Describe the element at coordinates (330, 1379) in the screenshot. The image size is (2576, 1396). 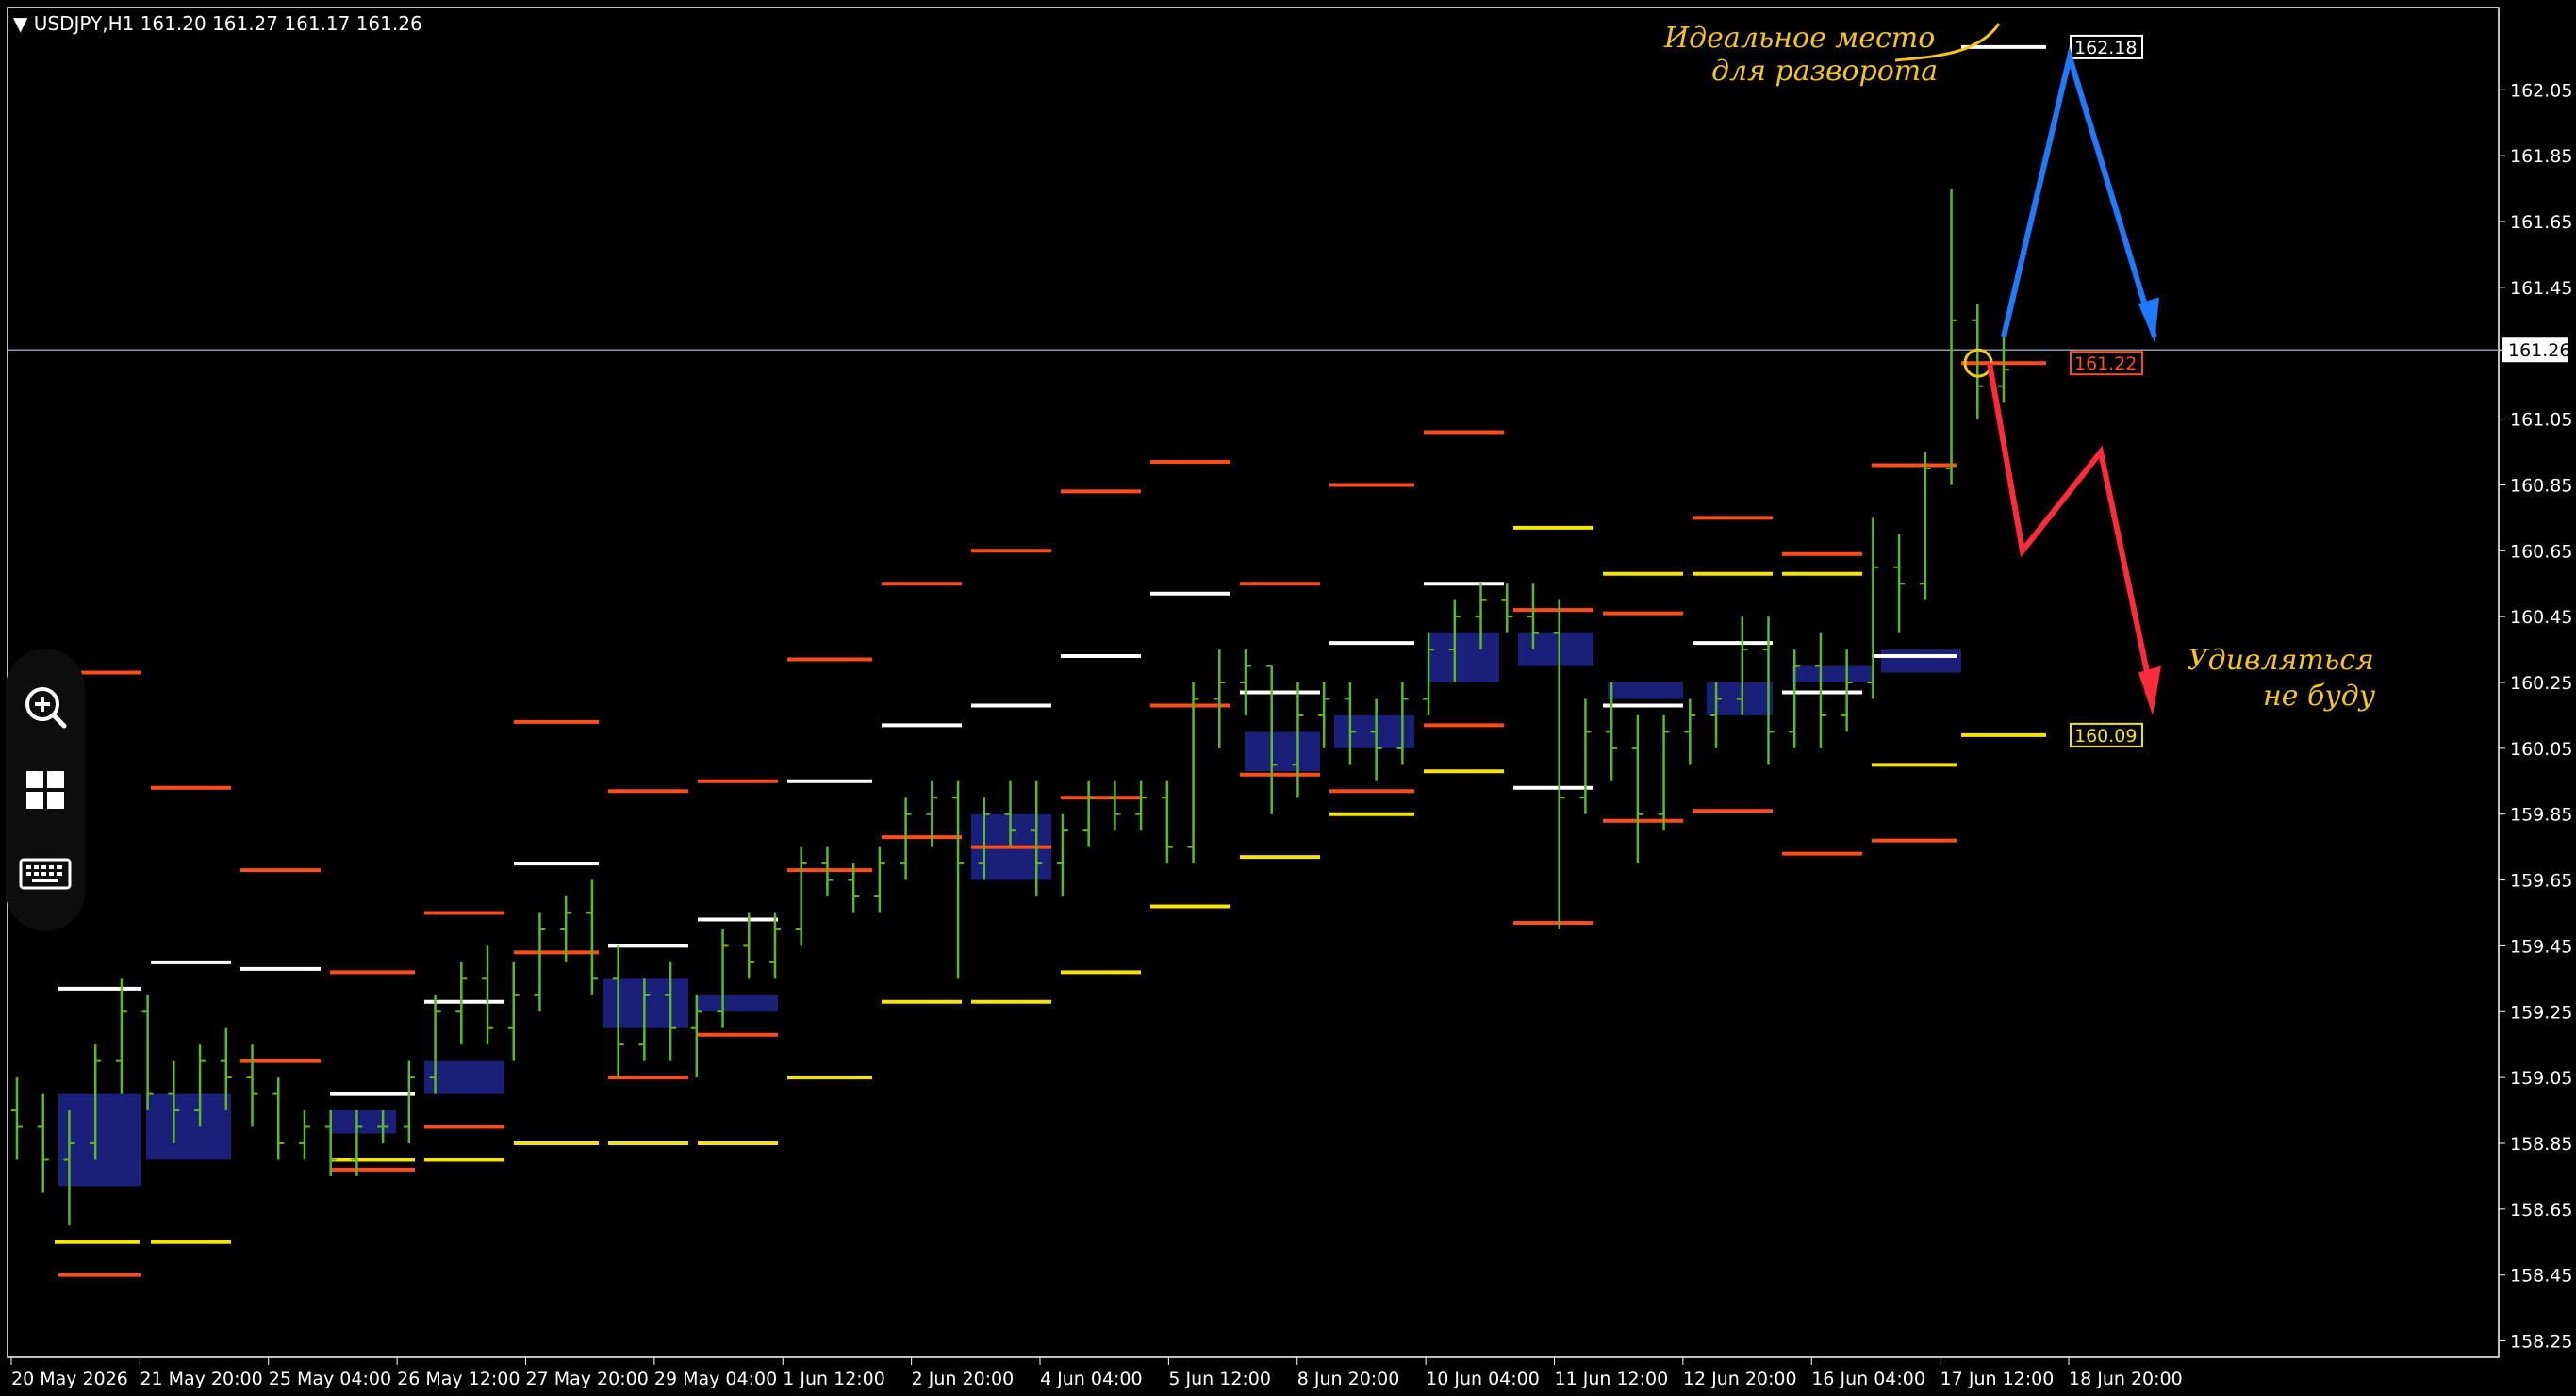
I see `x-tick-label: 25 May 04:00` at that location.